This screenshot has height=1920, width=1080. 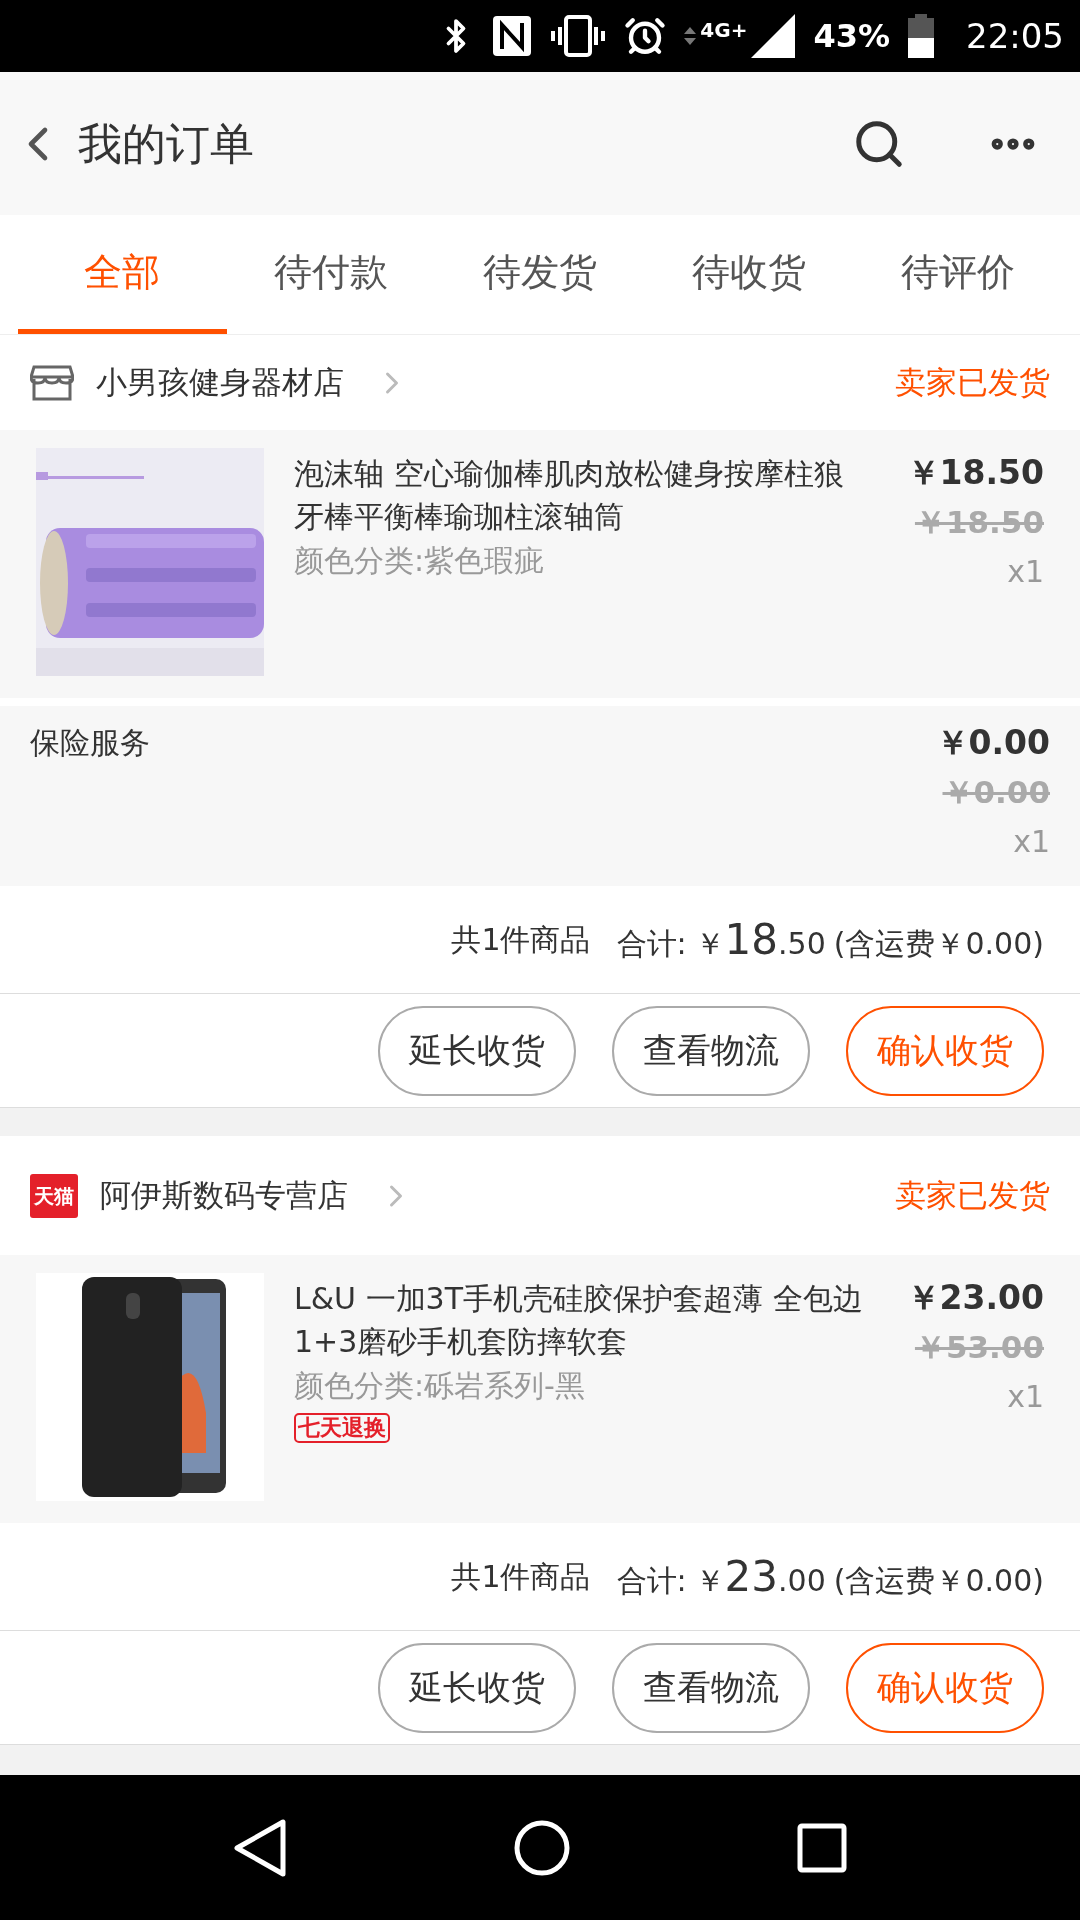 What do you see at coordinates (821, 1847) in the screenshot?
I see `recents-nav-icon` at bounding box center [821, 1847].